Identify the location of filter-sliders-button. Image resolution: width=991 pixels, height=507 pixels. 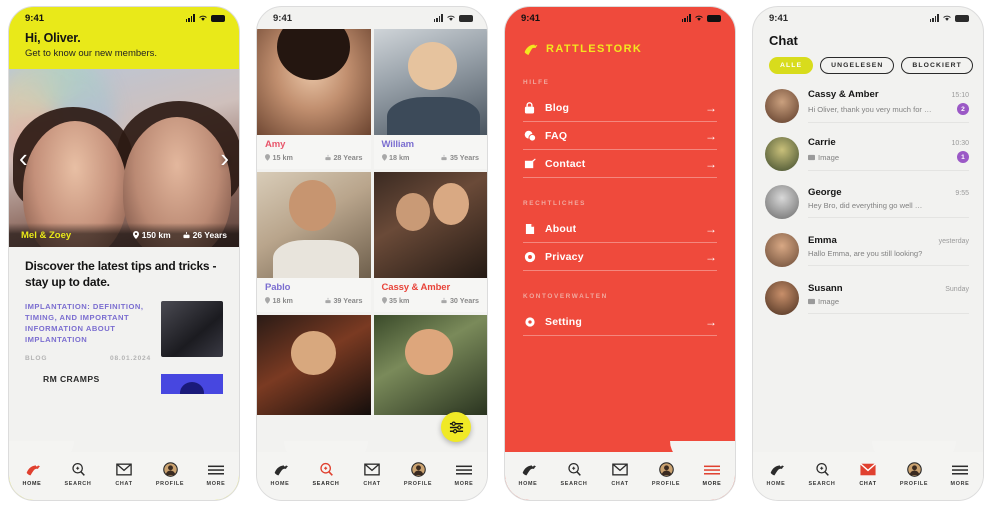
(456, 427).